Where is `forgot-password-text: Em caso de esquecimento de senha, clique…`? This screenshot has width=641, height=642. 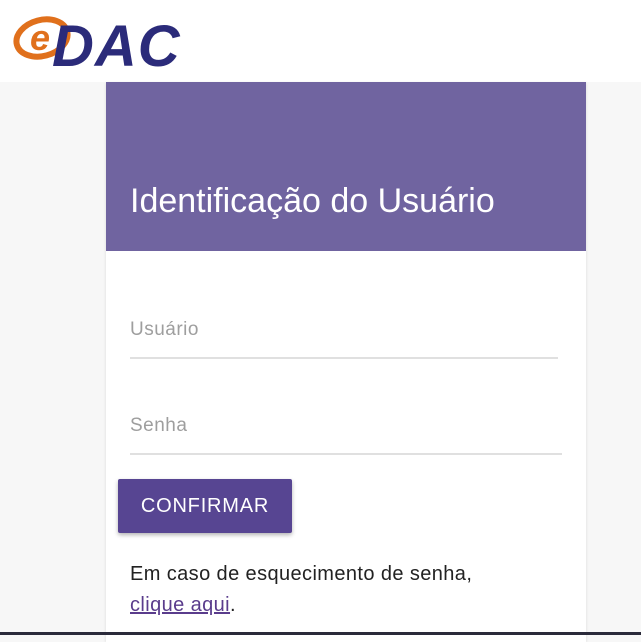 forgot-password-text: Em caso de esquecimento de senha, clique… is located at coordinates (350, 590).